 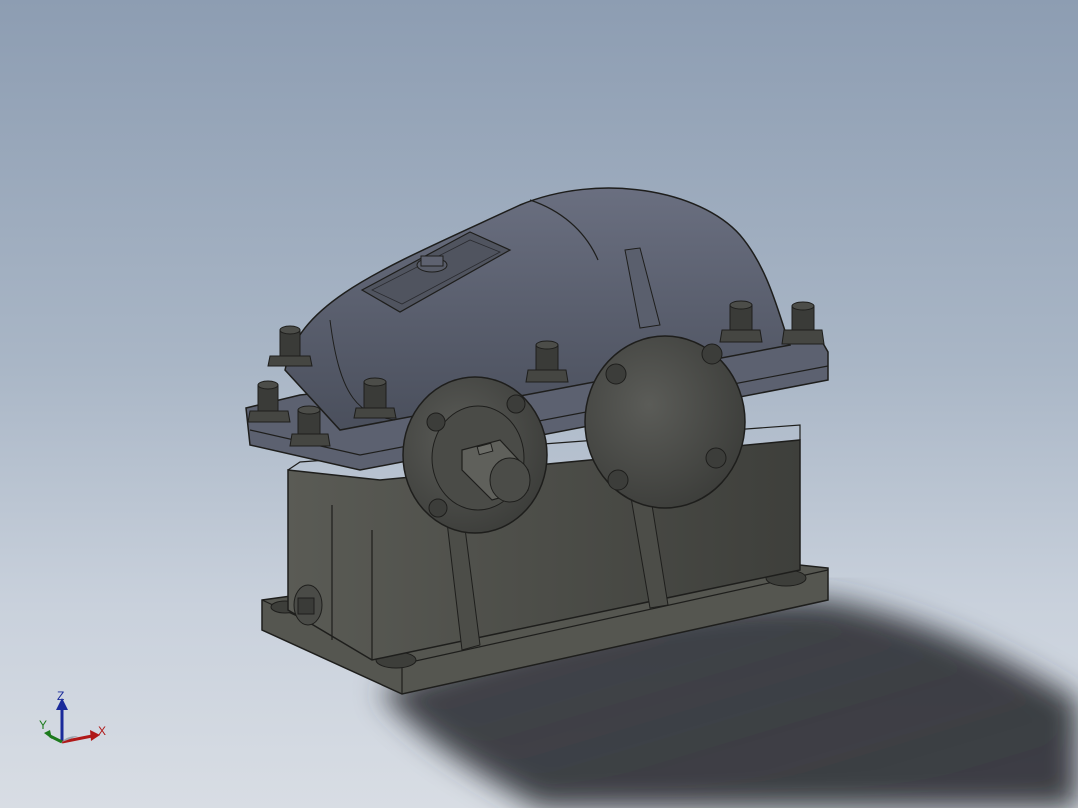 What do you see at coordinates (43, 725) in the screenshot?
I see `y-axis-label: Y` at bounding box center [43, 725].